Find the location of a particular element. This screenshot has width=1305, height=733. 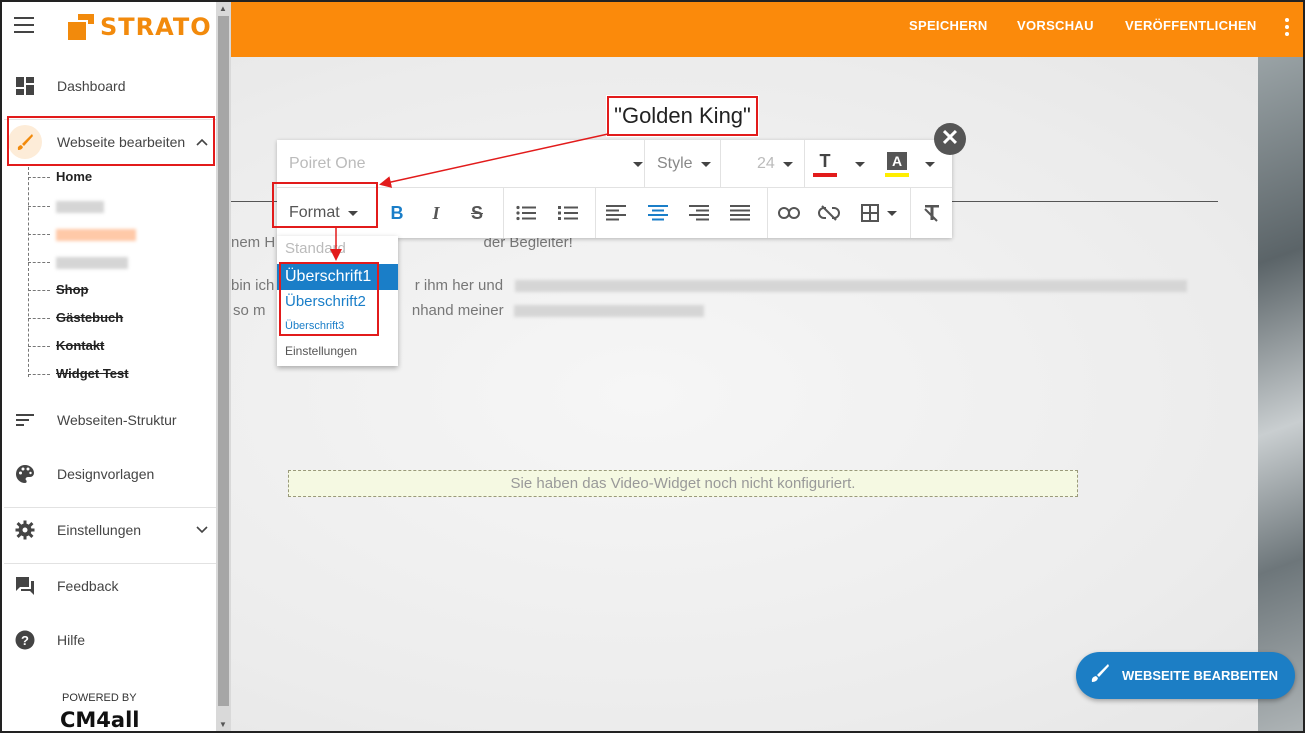

strato-logo: STRATO is located at coordinates (139, 27).